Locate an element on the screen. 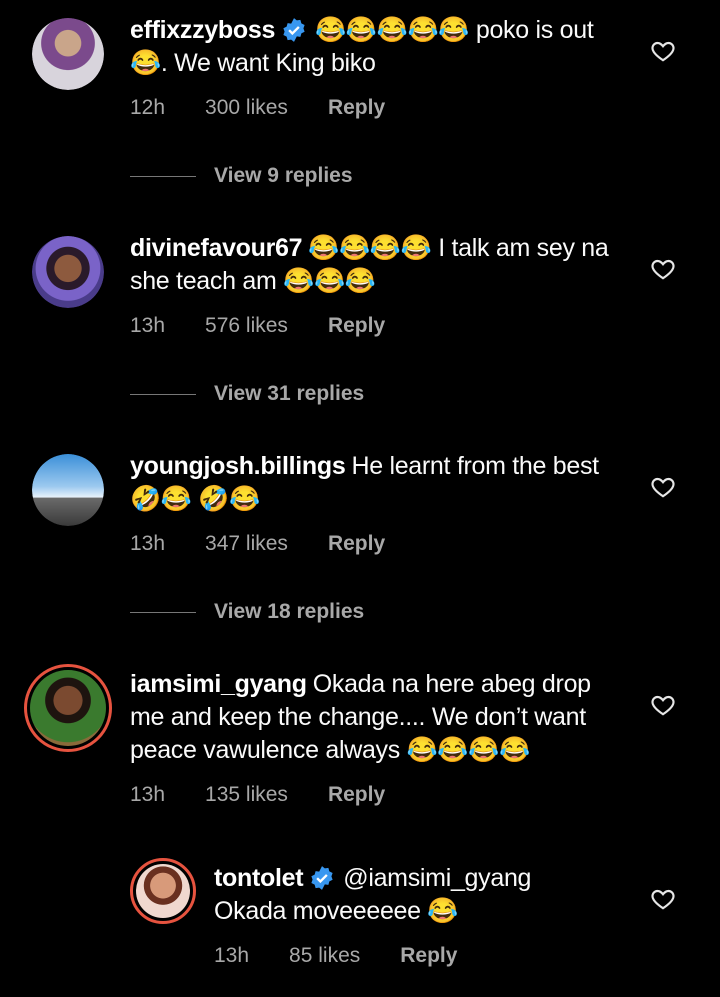 The width and height of the screenshot is (720, 997). likes-count: 576 likes is located at coordinates (246, 326).